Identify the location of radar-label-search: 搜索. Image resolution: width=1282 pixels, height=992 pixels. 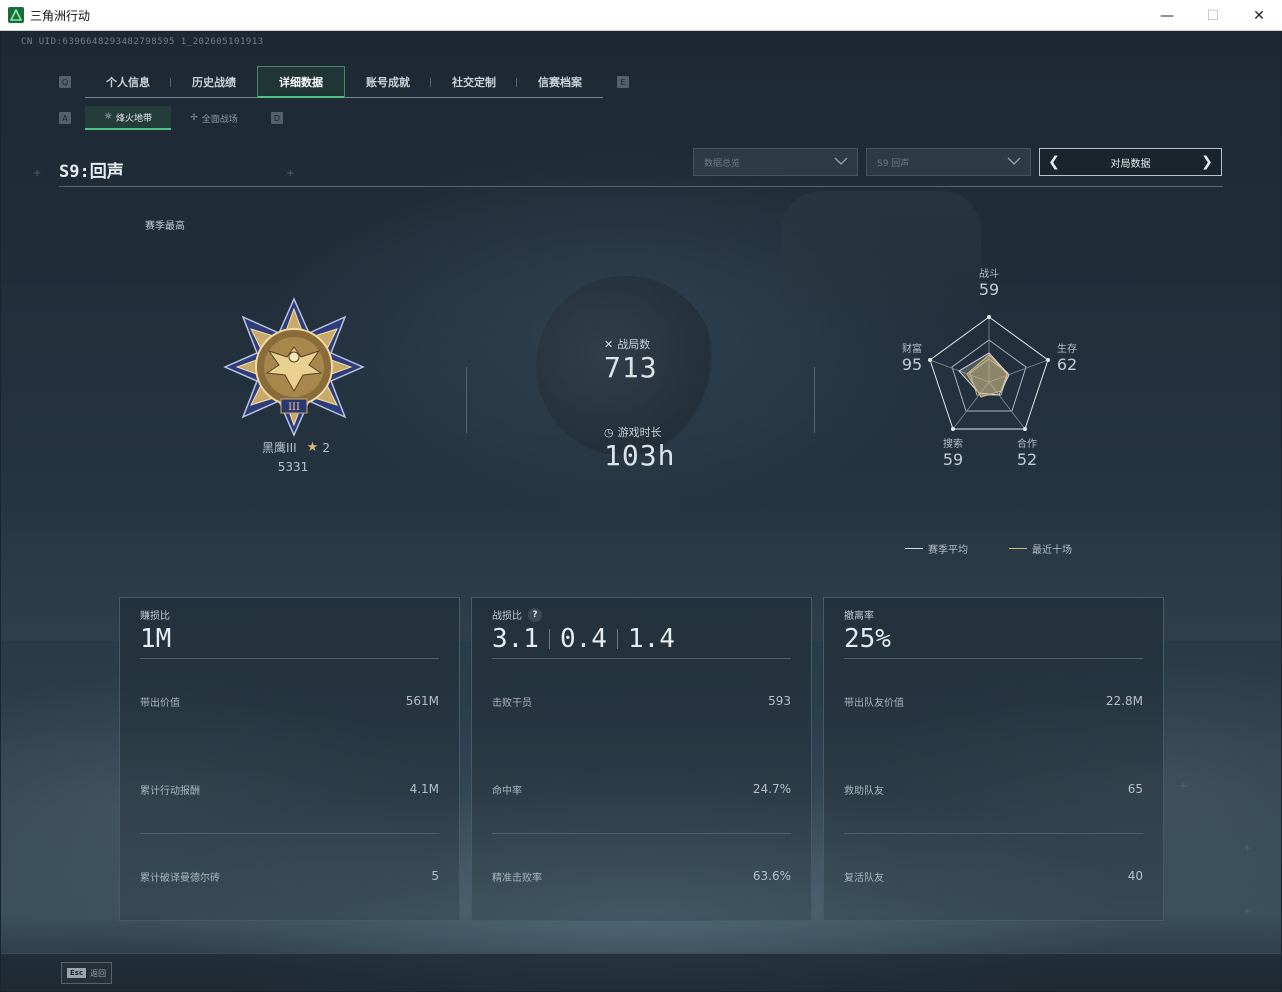
(953, 444).